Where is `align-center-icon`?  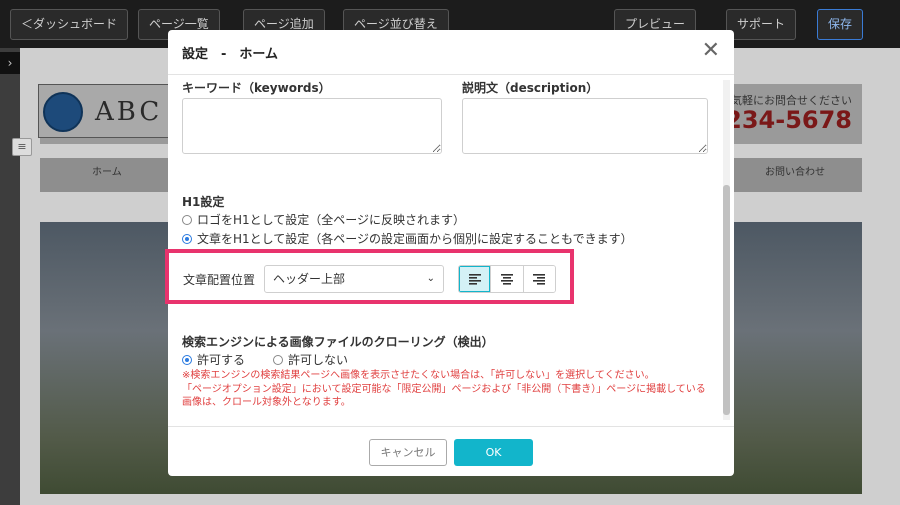
align-center-icon is located at coordinates (506, 279).